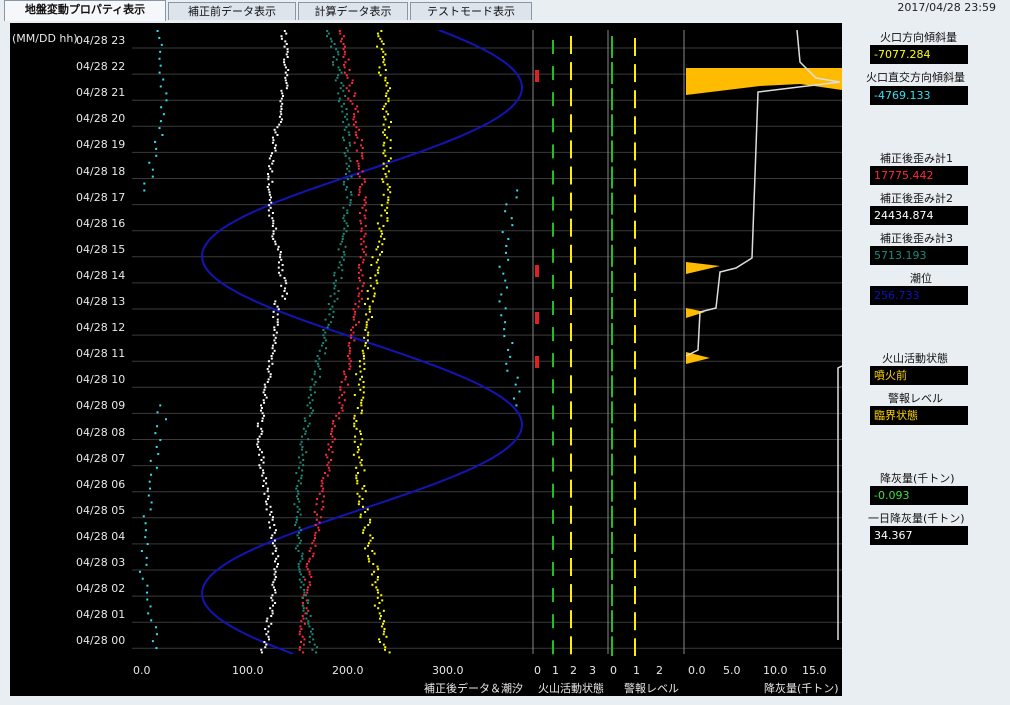  What do you see at coordinates (348, 670) in the screenshot?
I see `main-tick: 200.0` at bounding box center [348, 670].